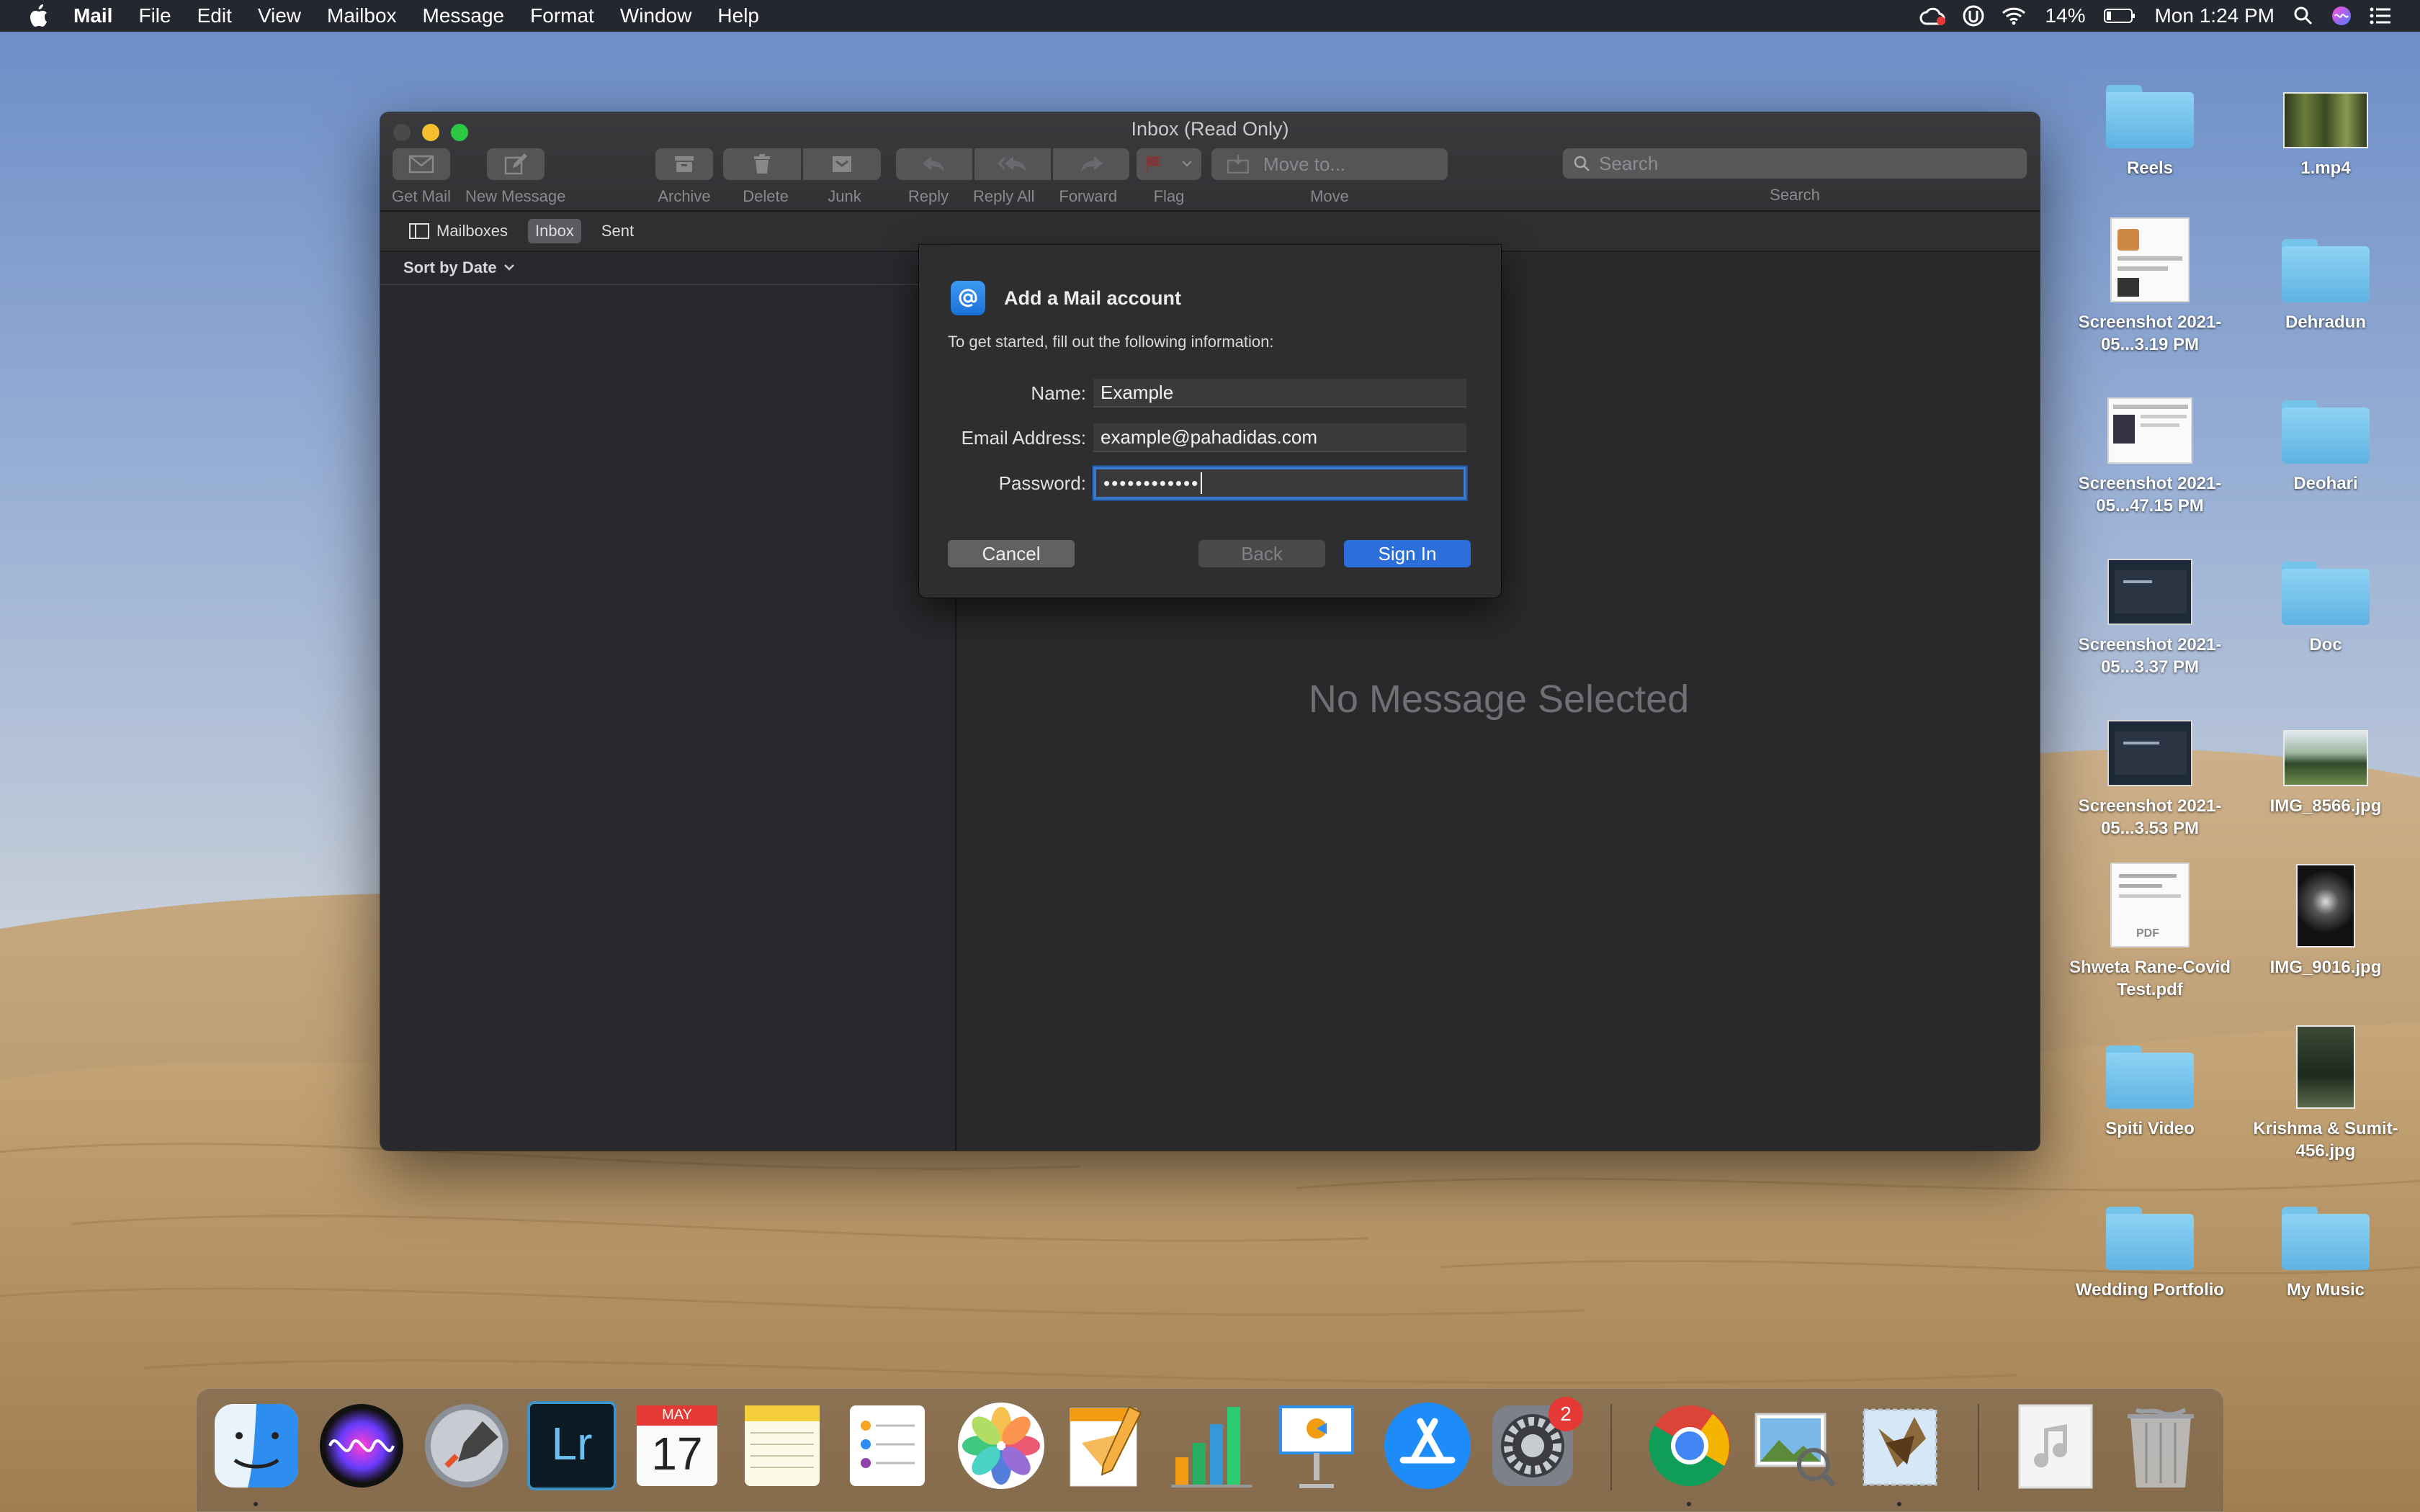  What do you see at coordinates (1279, 393) in the screenshot?
I see `name-field: Example` at bounding box center [1279, 393].